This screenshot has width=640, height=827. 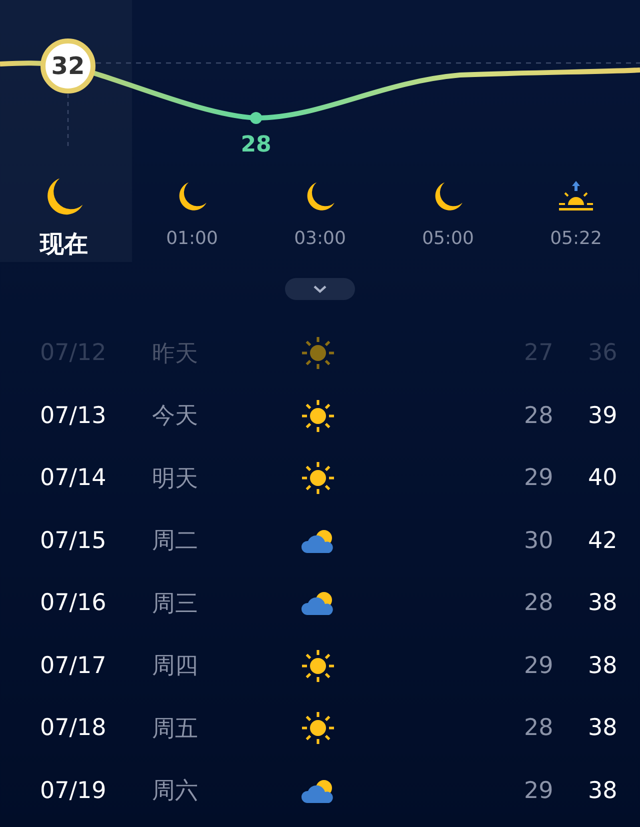 I want to click on hour-label: 01:00, so click(x=192, y=238).